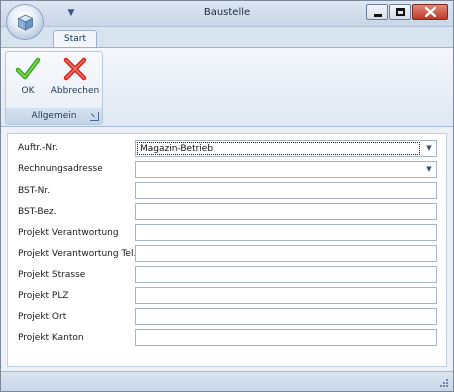 The width and height of the screenshot is (454, 392). Describe the element at coordinates (286, 190) in the screenshot. I see `bst-nr-input` at that location.